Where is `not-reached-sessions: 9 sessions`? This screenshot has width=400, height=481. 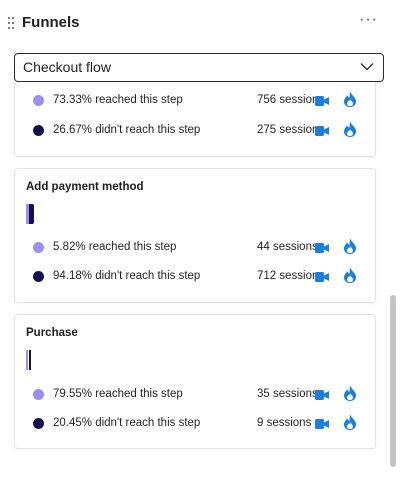 not-reached-sessions: 9 sessions is located at coordinates (284, 423).